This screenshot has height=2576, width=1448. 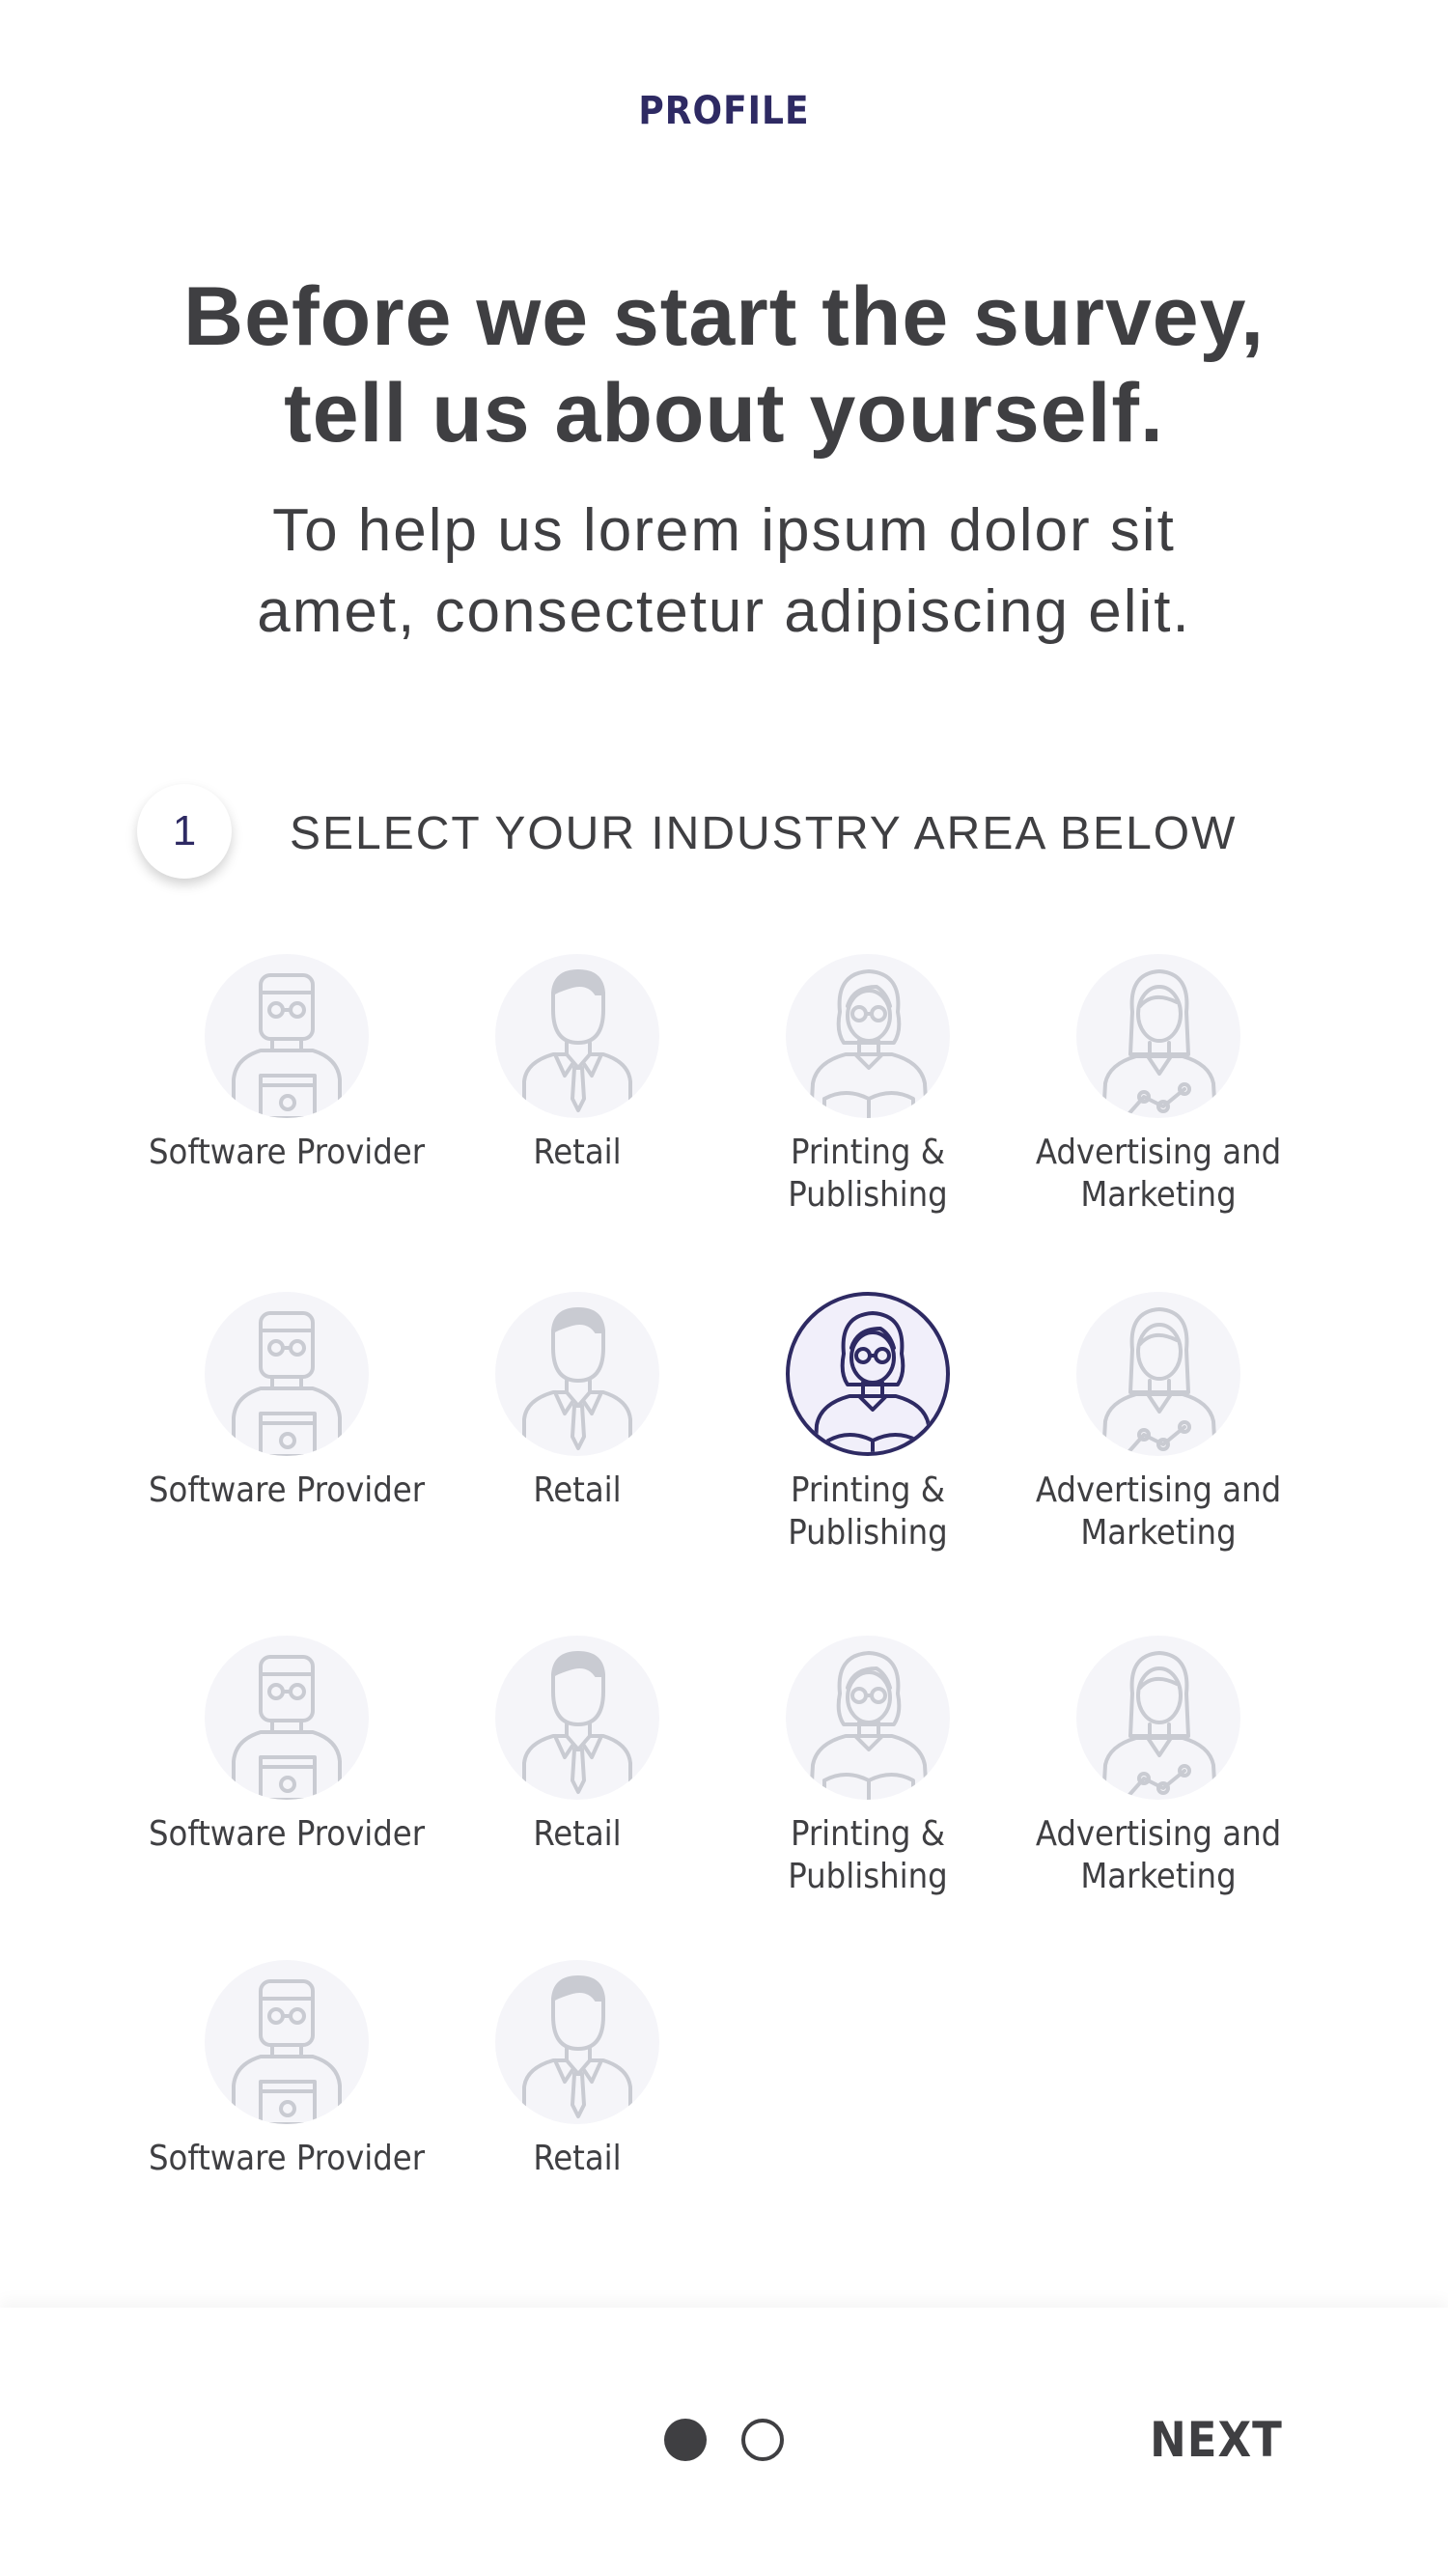 I want to click on pagination-dot-active, so click(x=686, y=2440).